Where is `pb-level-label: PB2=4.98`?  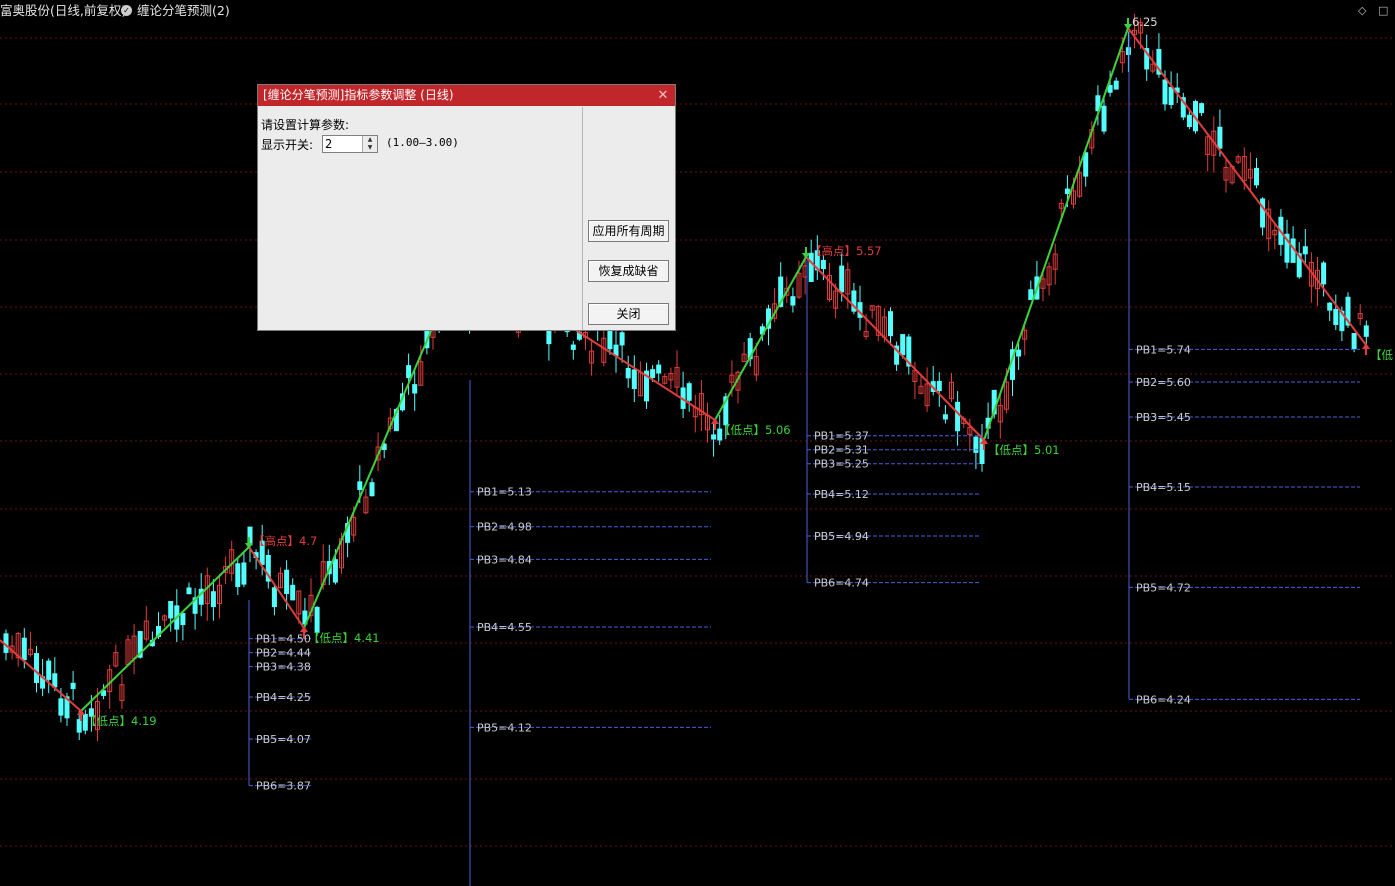
pb-level-label: PB2=4.98 is located at coordinates (504, 527).